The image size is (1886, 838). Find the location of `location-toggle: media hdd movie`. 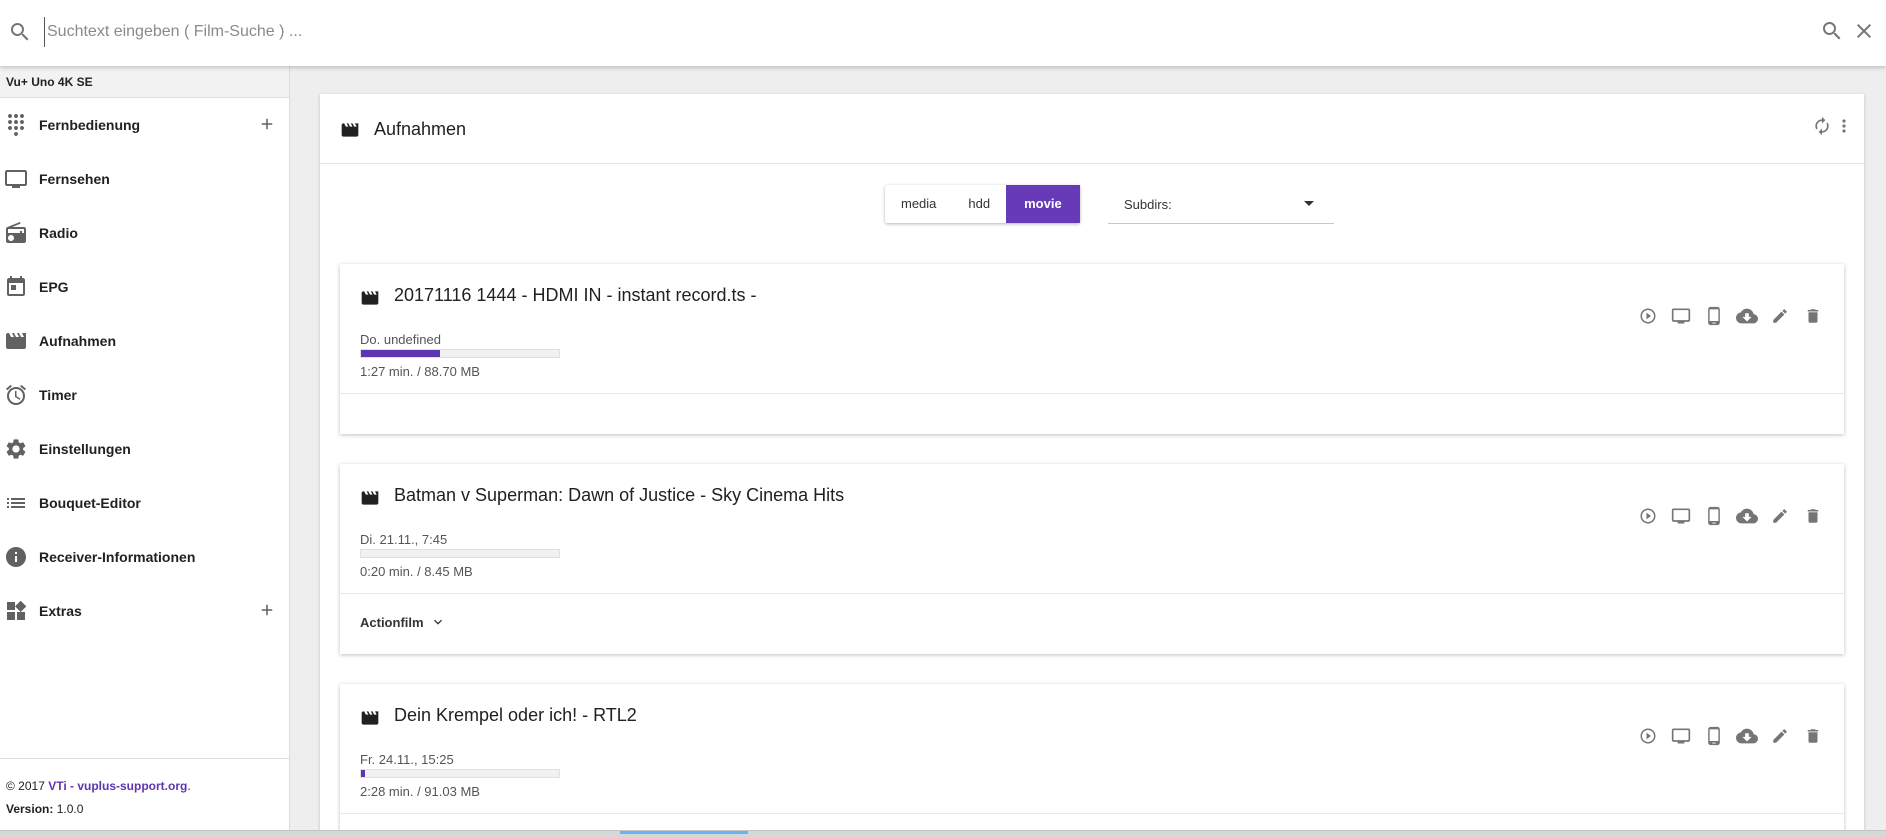

location-toggle: media hdd movie is located at coordinates (982, 204).